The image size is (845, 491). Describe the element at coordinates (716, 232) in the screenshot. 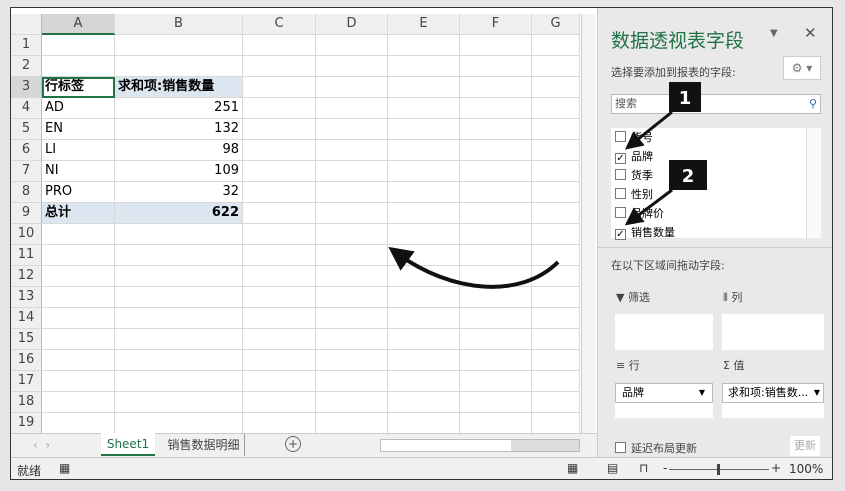

I see `field-item: ✓ 销售数量` at that location.